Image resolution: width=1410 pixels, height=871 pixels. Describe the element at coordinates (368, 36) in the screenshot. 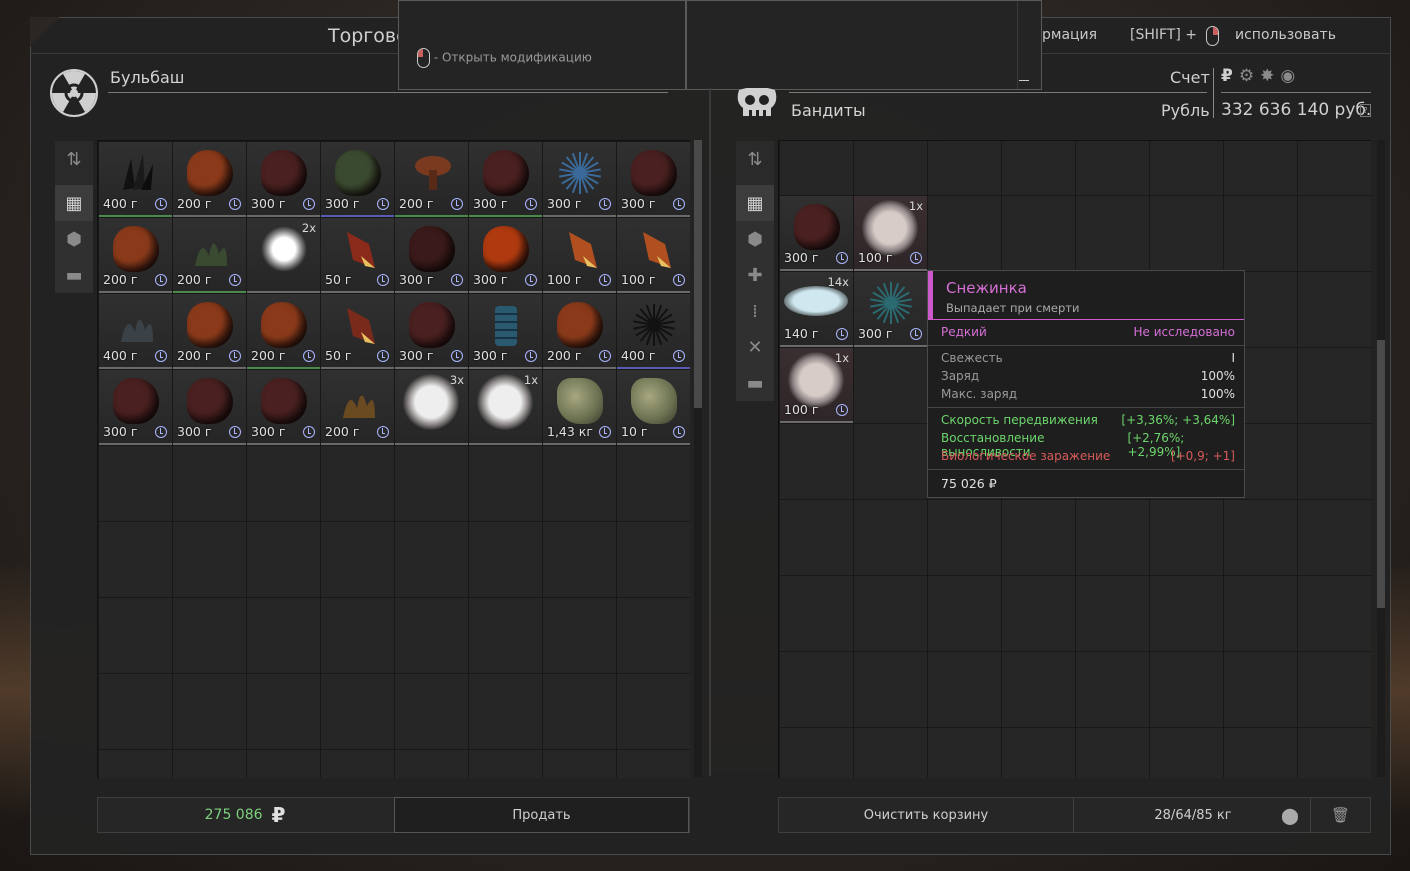

I see `window-title: Торгове` at that location.